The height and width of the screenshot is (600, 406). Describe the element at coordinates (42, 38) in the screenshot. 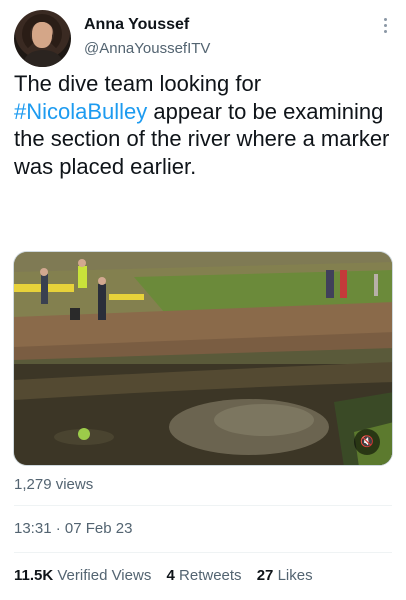

I see `avatar` at that location.